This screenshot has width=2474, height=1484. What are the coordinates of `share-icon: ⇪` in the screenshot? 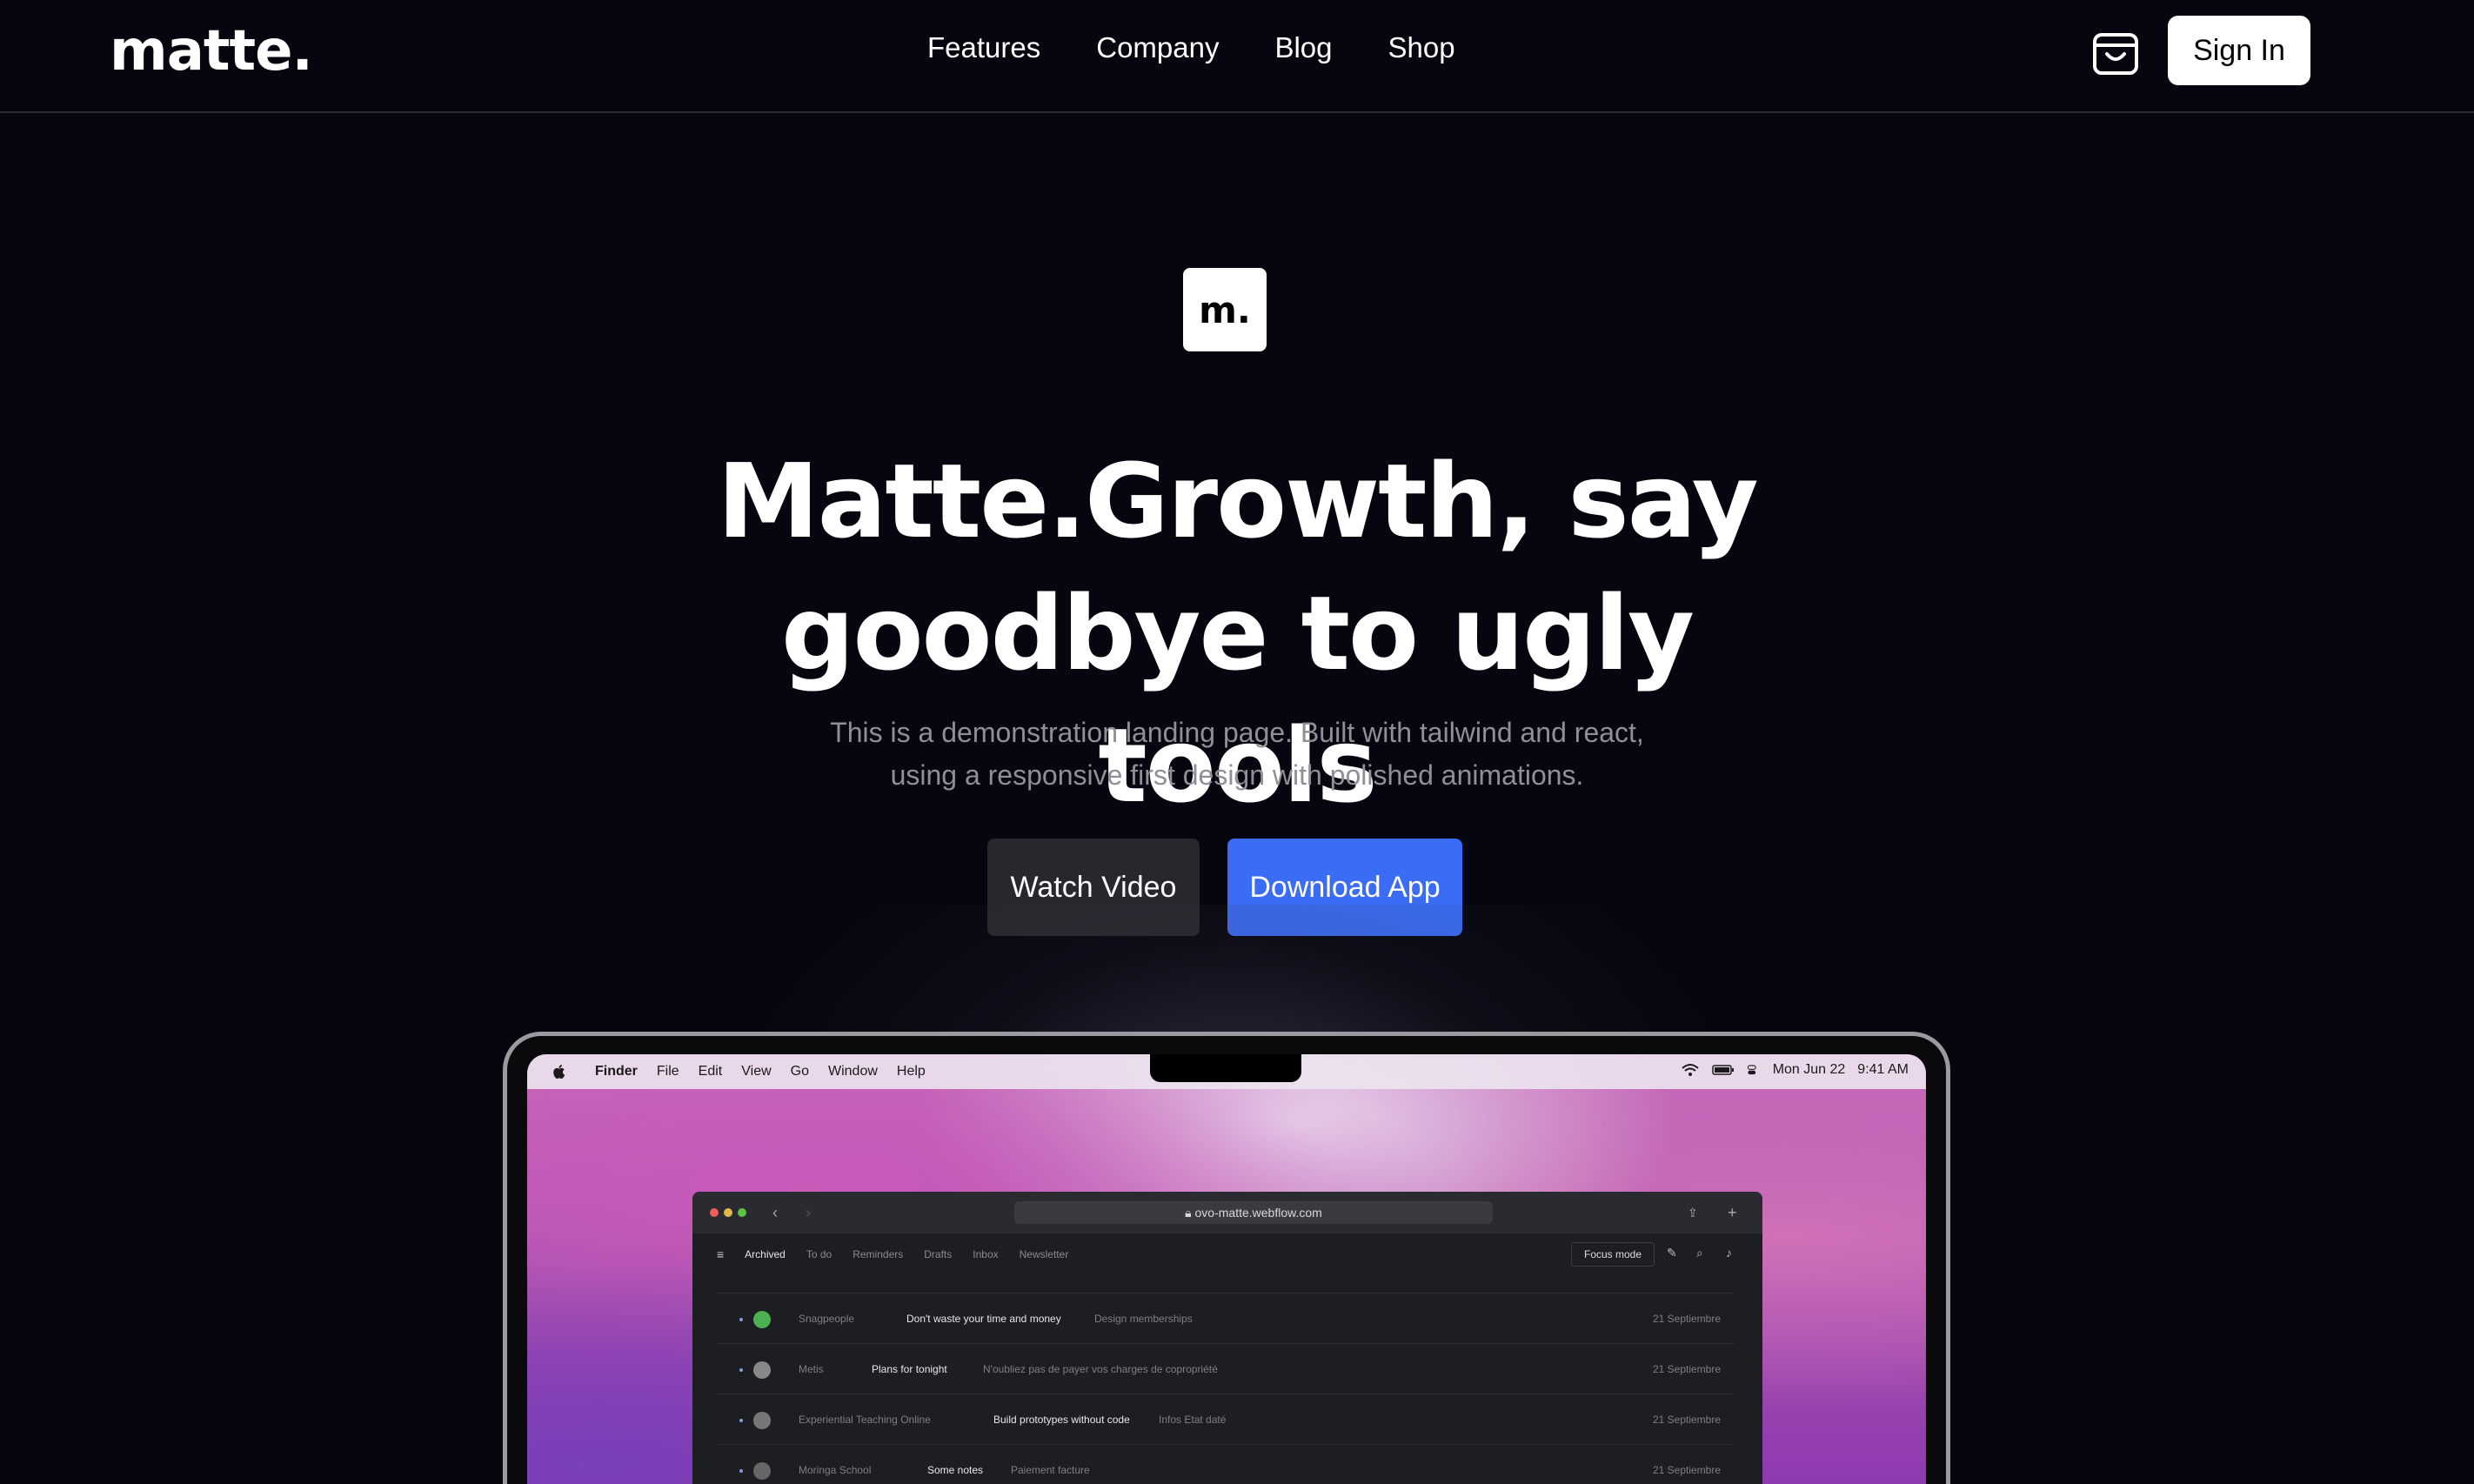 It's located at (1693, 1212).